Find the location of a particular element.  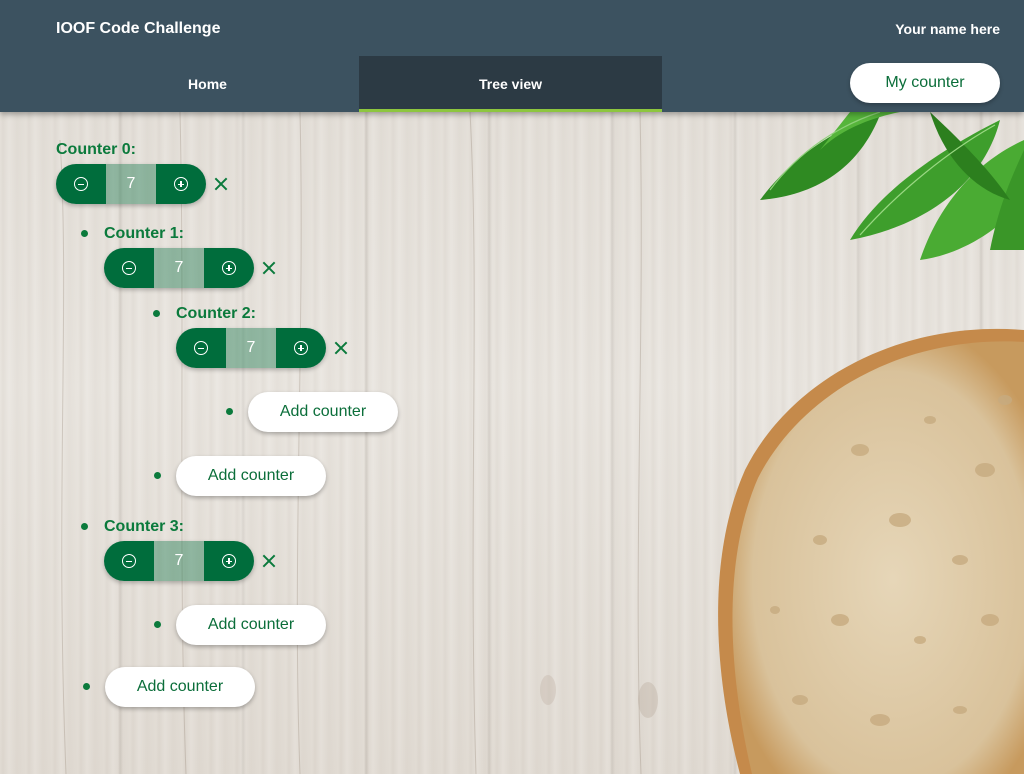

counter-2-value: 7 is located at coordinates (251, 348).